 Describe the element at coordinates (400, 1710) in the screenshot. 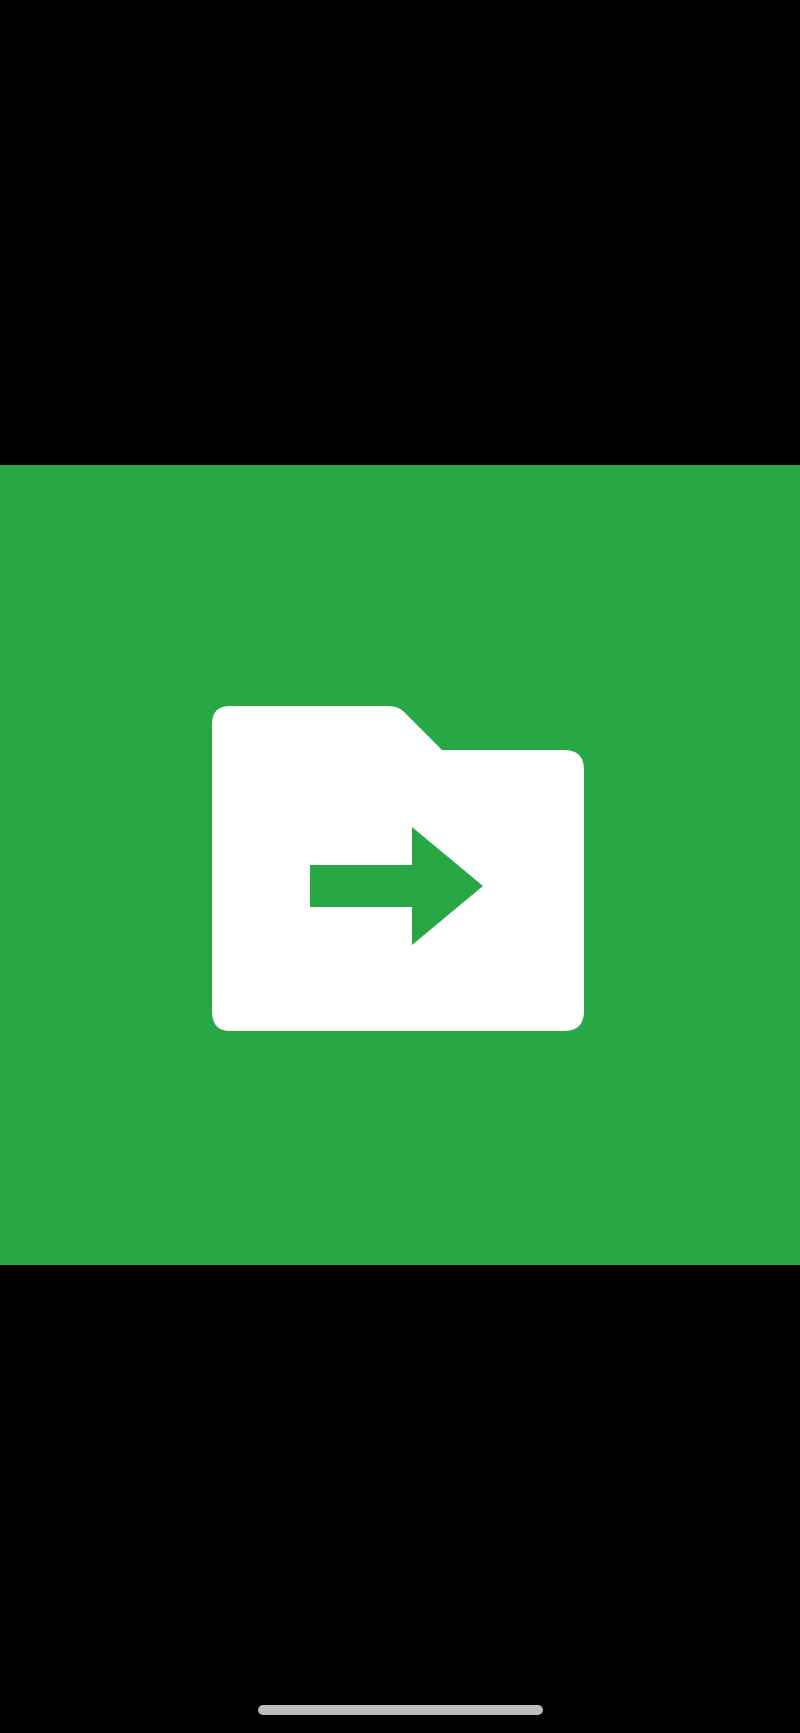

I see `home-indicator` at that location.